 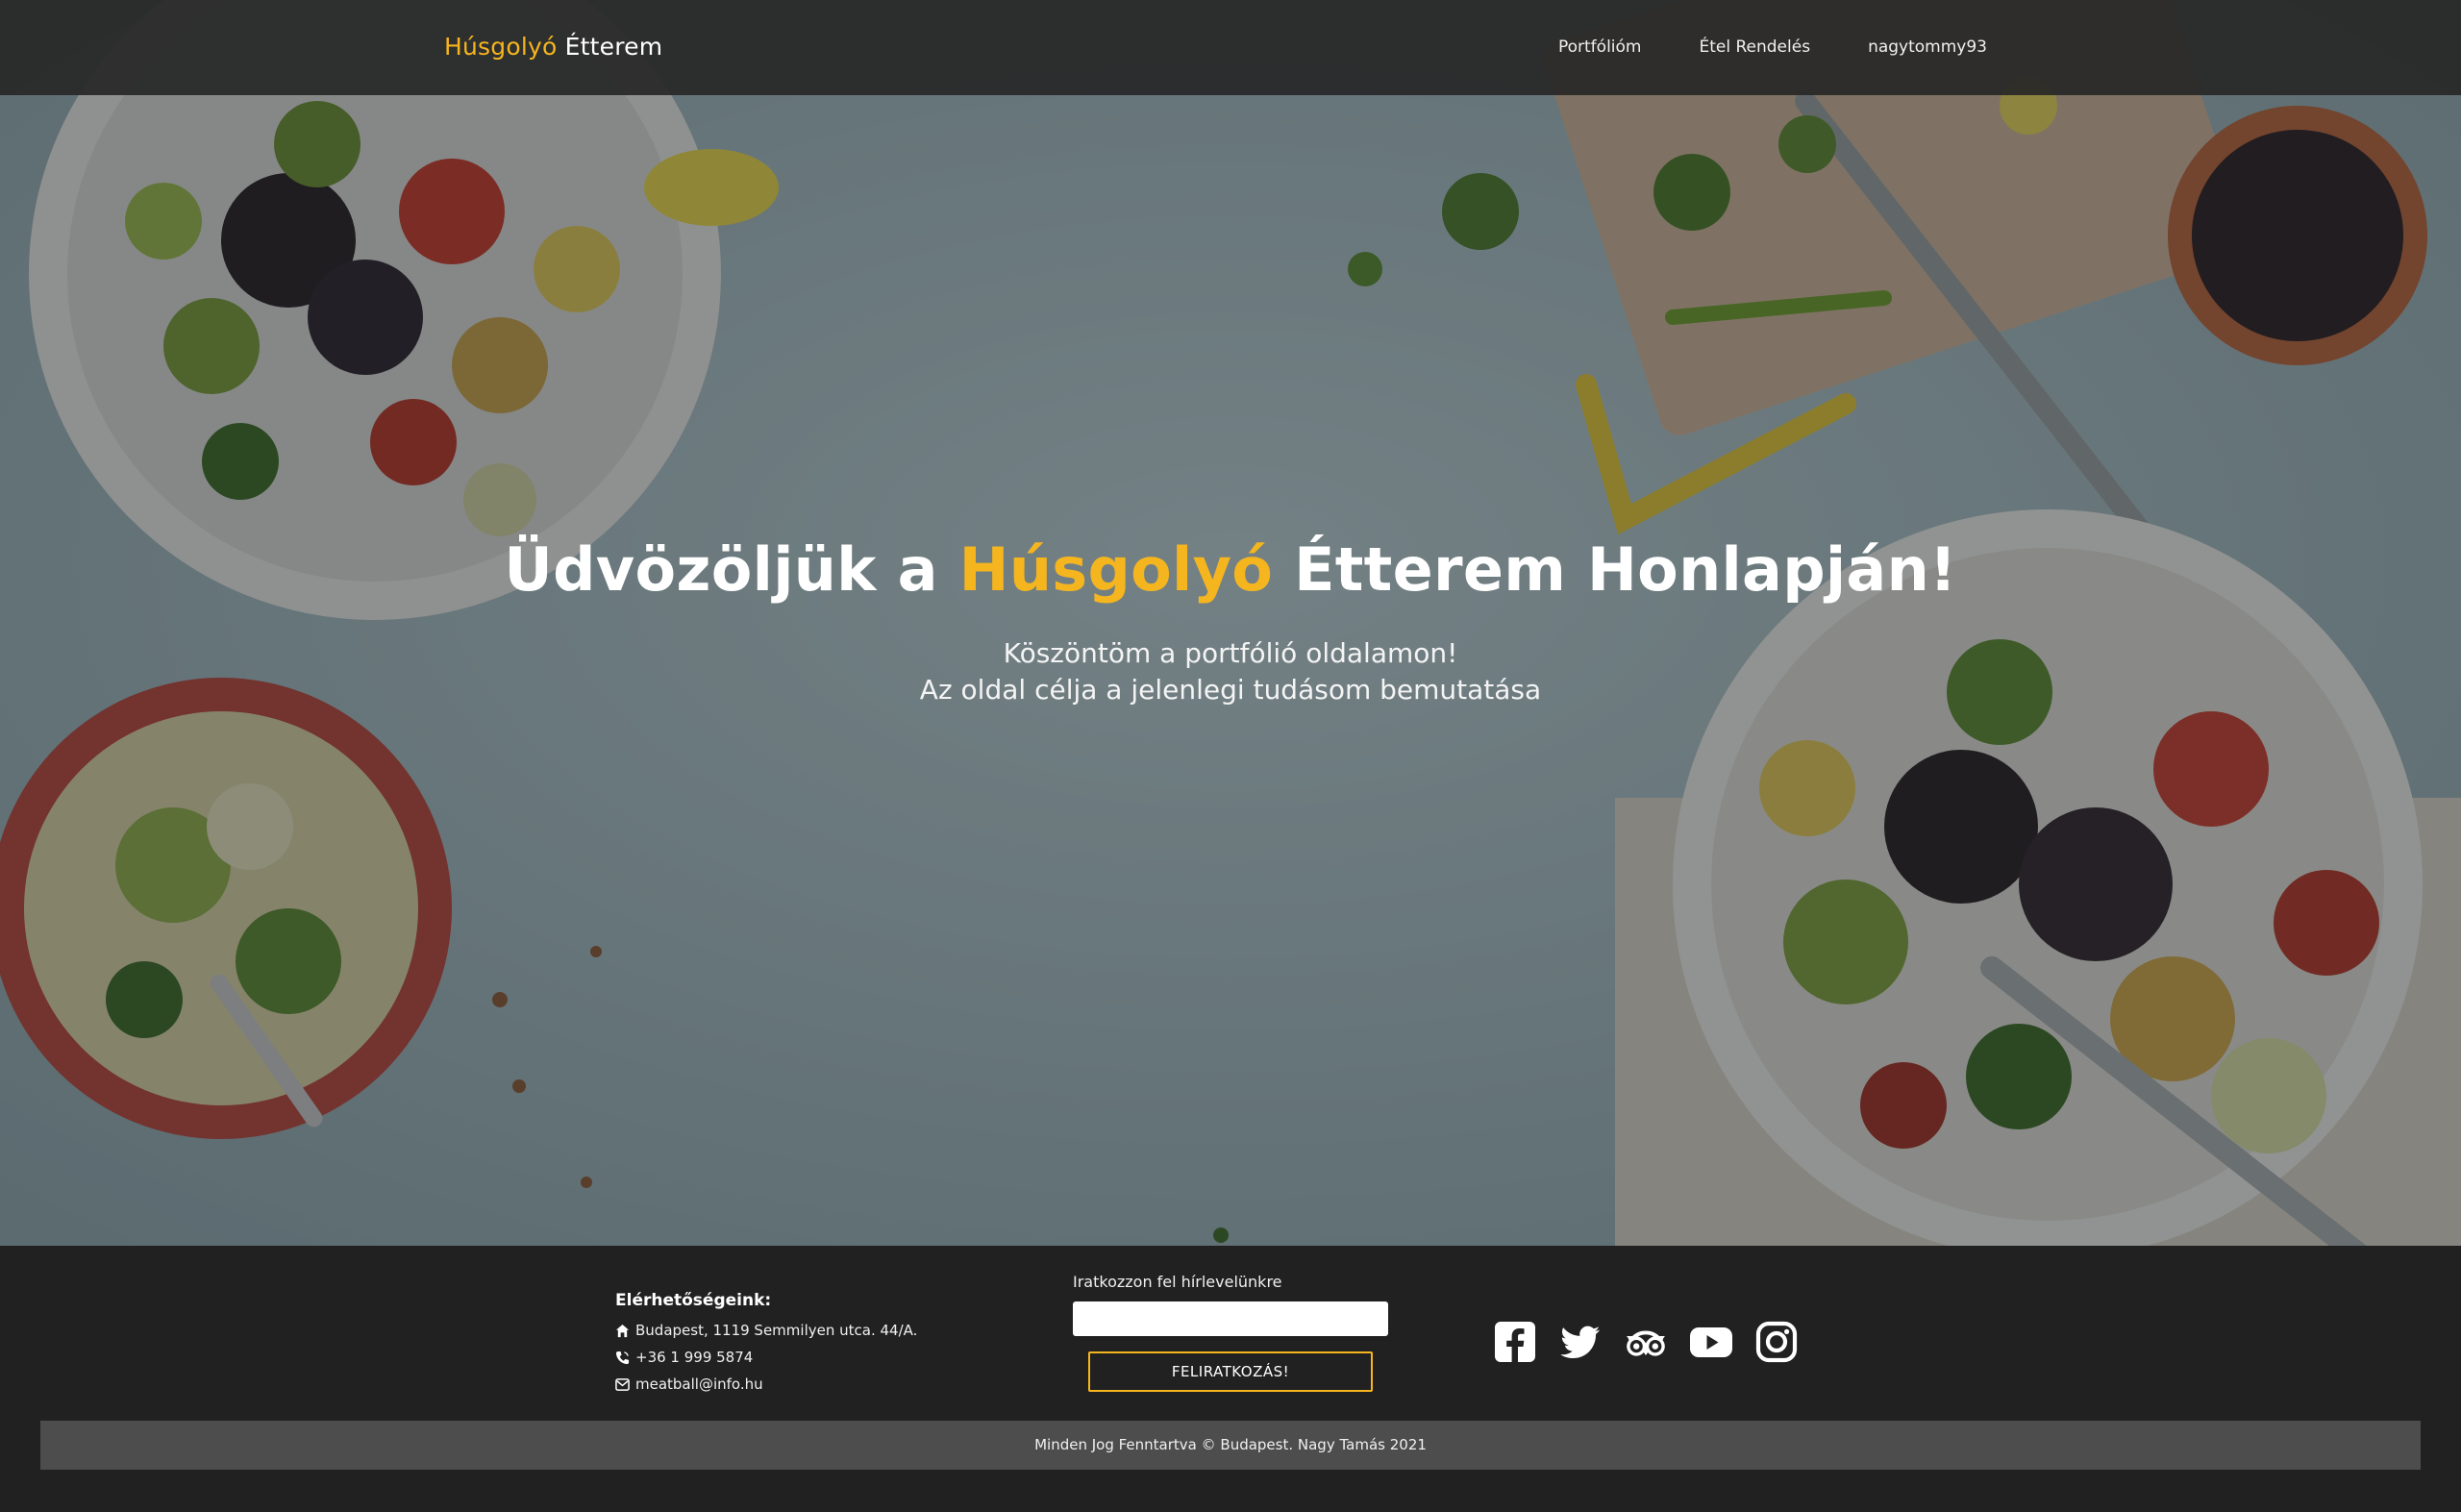 I want to click on twitter-icon, so click(x=1580, y=1342).